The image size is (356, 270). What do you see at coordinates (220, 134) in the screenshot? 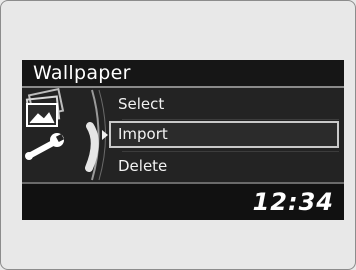
I see `menu-item-import: Import` at bounding box center [220, 134].